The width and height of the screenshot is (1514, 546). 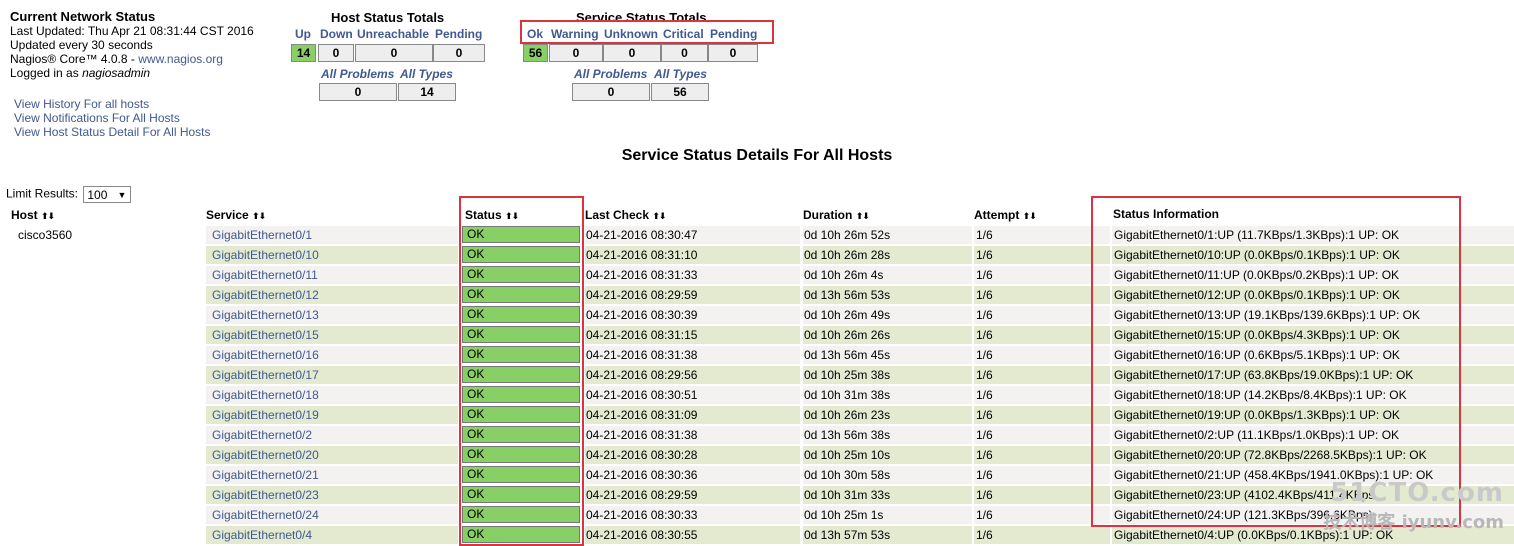 What do you see at coordinates (107, 194) in the screenshot?
I see `limit-results-select: 100 ▼` at bounding box center [107, 194].